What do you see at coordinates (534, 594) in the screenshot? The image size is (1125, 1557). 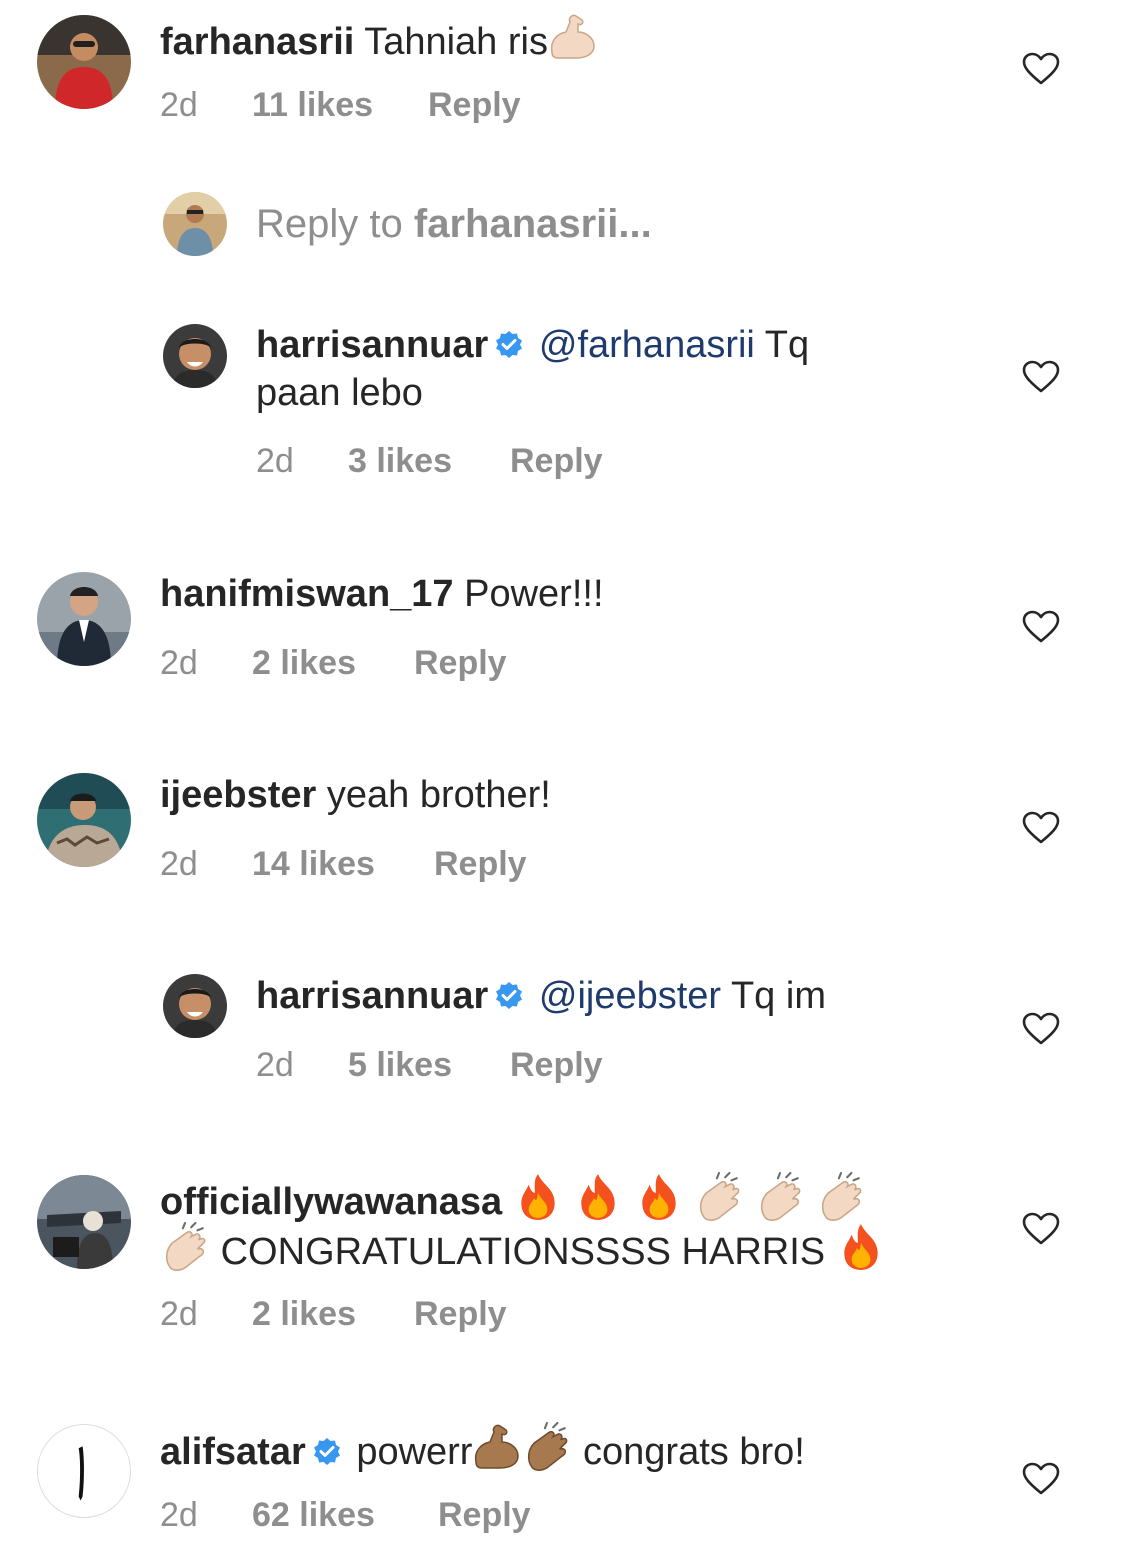 I see `comment-text: Power!!!` at bounding box center [534, 594].